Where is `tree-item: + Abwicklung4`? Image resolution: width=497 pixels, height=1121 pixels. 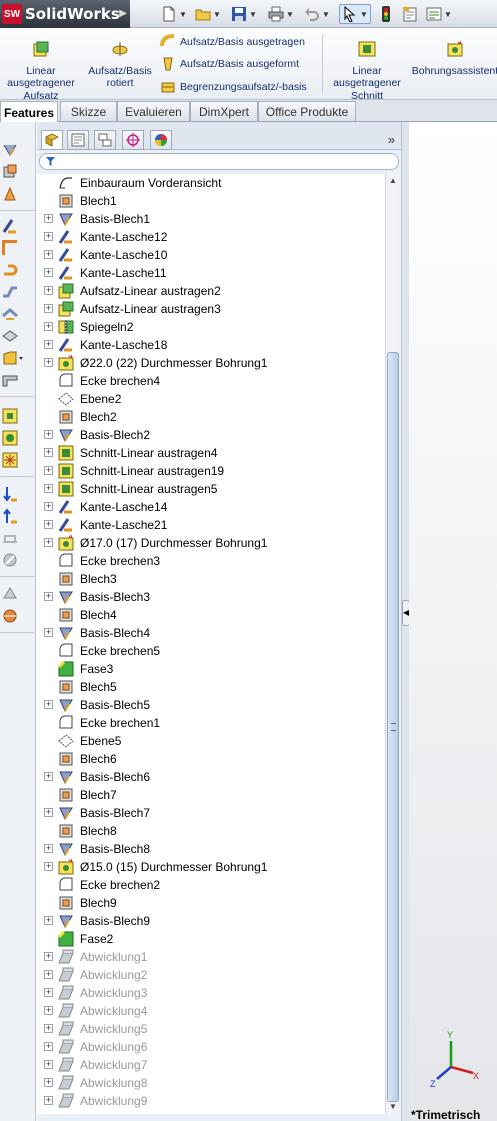 tree-item: + Abwicklung4 is located at coordinates (211, 1011).